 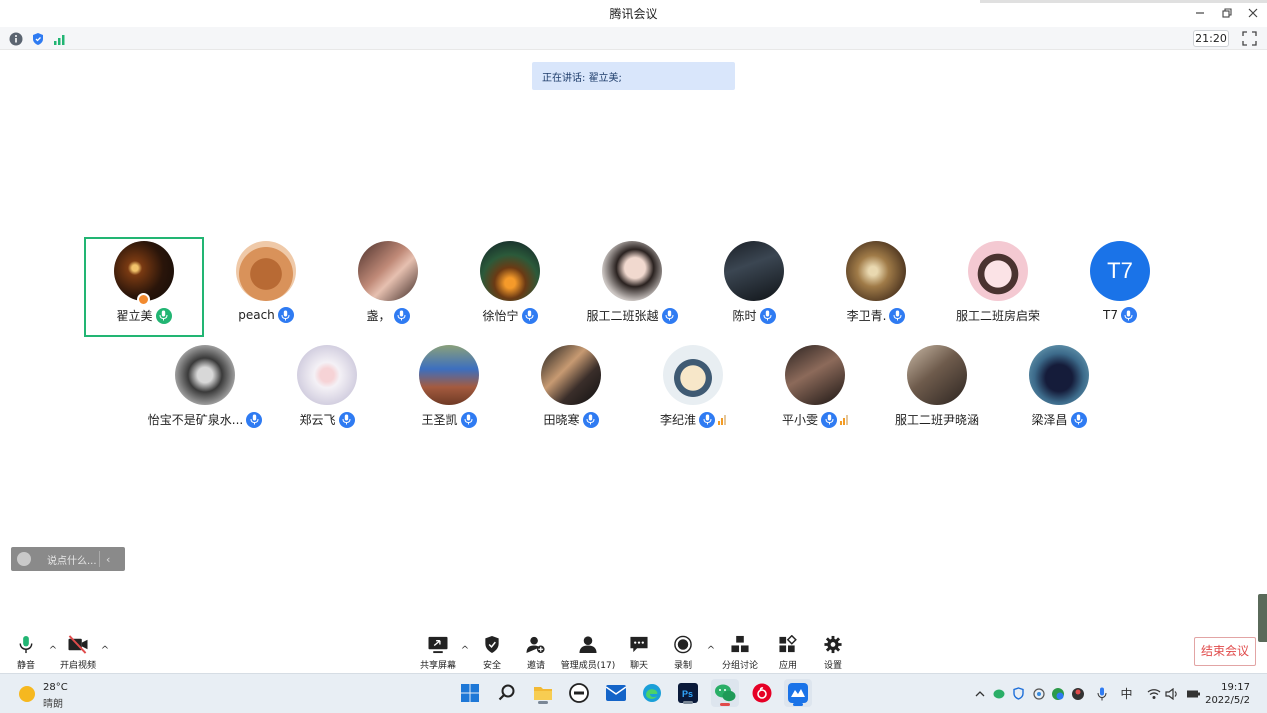 I want to click on app-avatar-icon, so click(x=1077, y=693).